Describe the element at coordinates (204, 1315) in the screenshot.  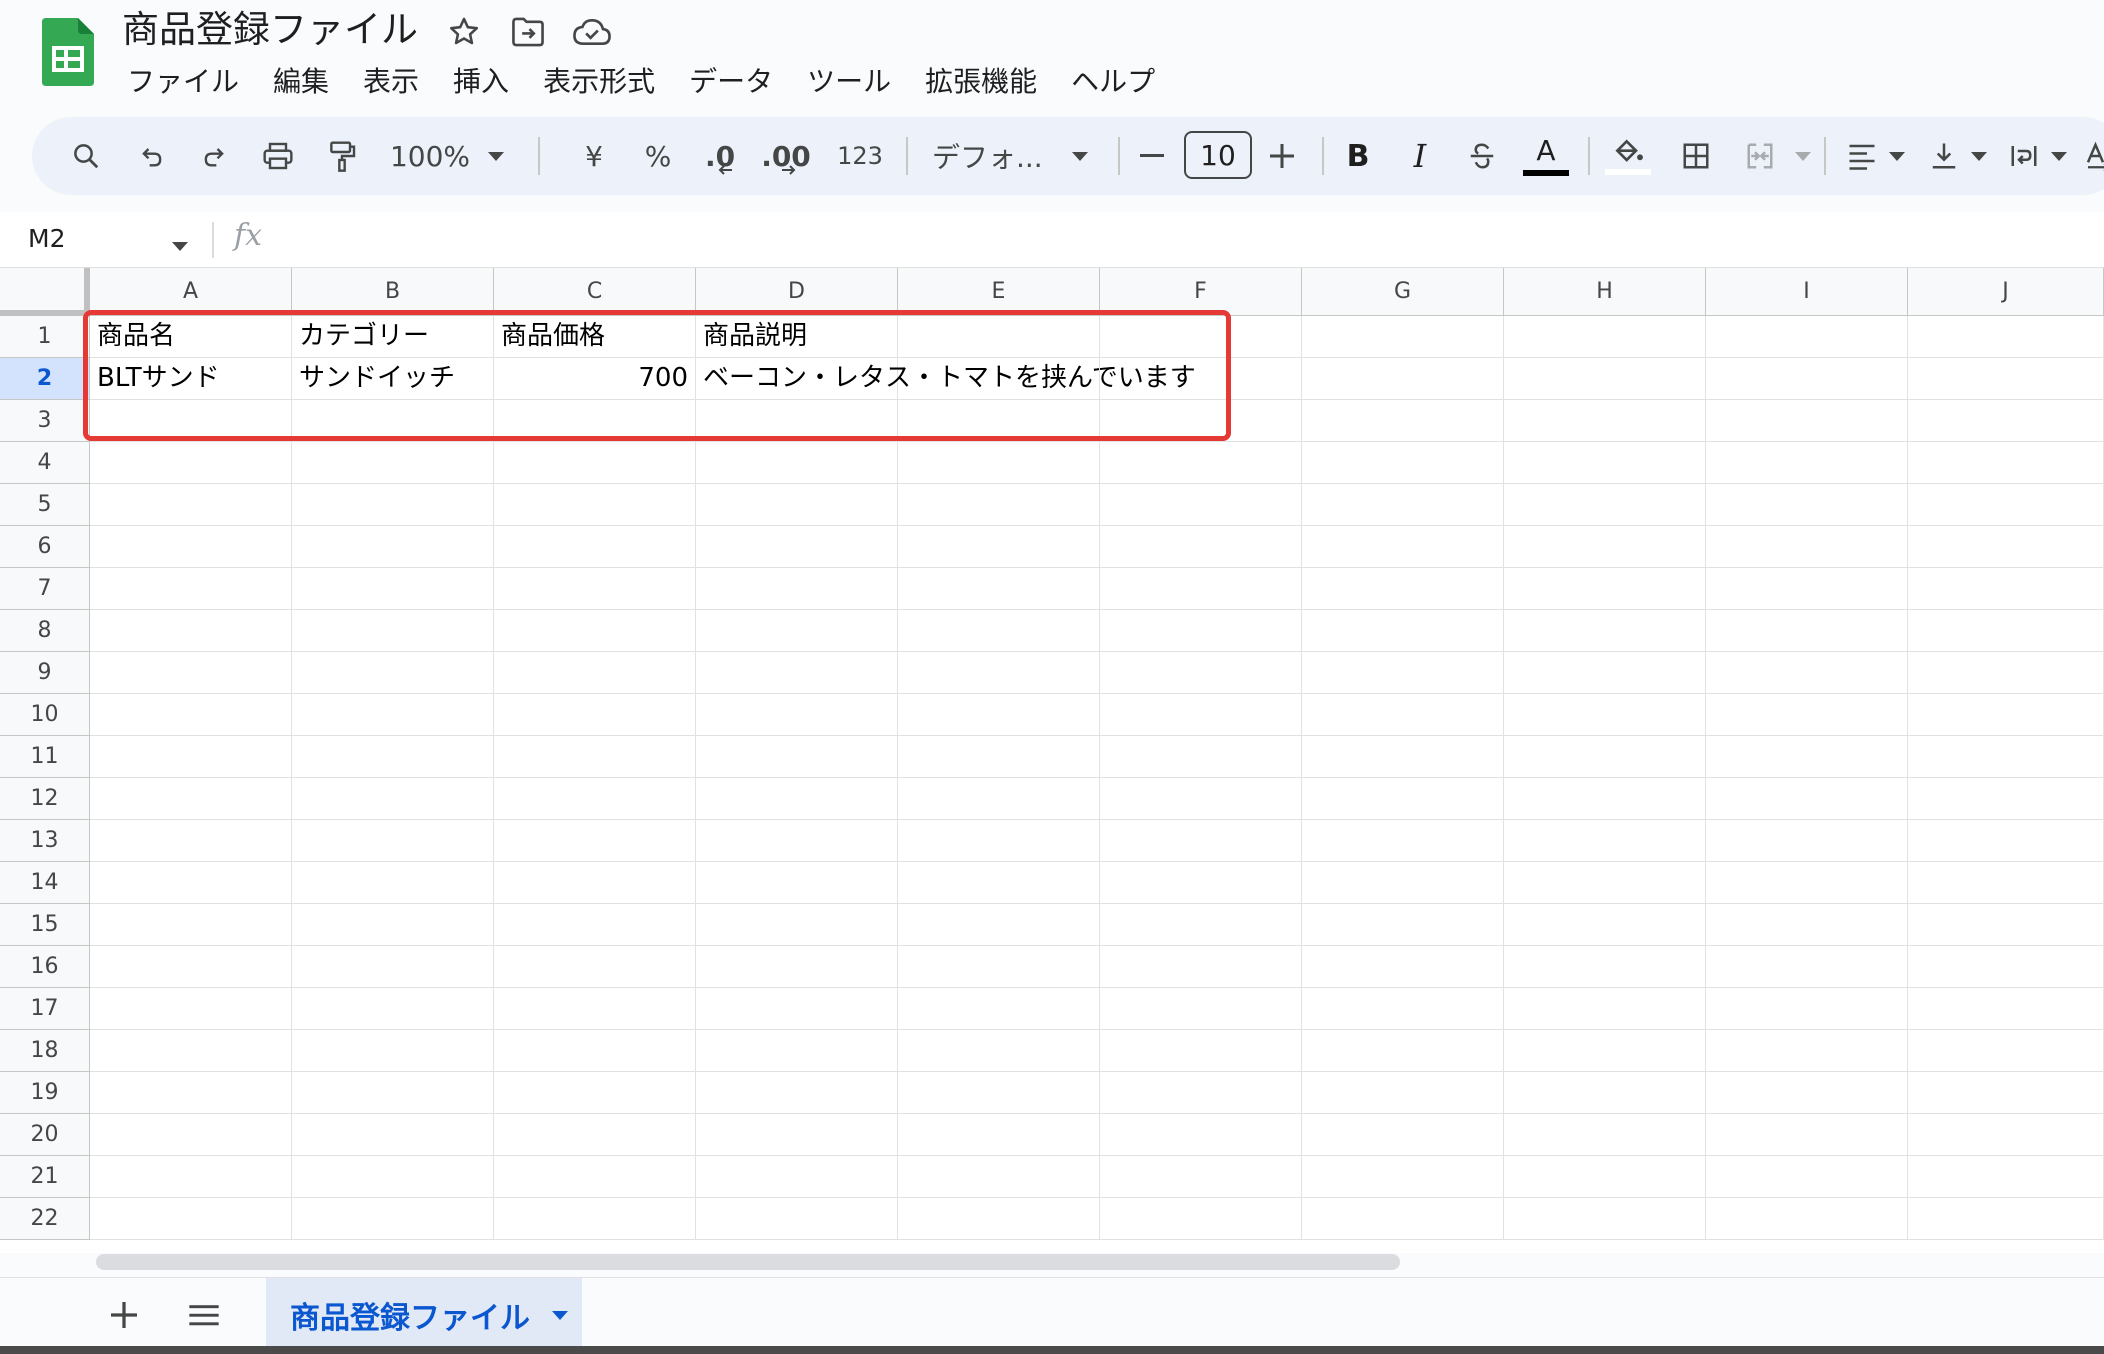
I see `all-sheets-menu-icon` at that location.